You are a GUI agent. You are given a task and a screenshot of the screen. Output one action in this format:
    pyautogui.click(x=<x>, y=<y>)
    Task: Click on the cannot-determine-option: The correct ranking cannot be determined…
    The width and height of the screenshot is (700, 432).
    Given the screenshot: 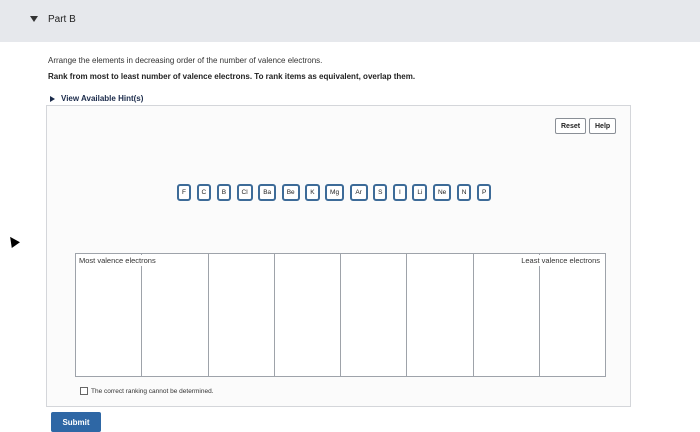 What is the action you would take?
    pyautogui.click(x=146, y=391)
    